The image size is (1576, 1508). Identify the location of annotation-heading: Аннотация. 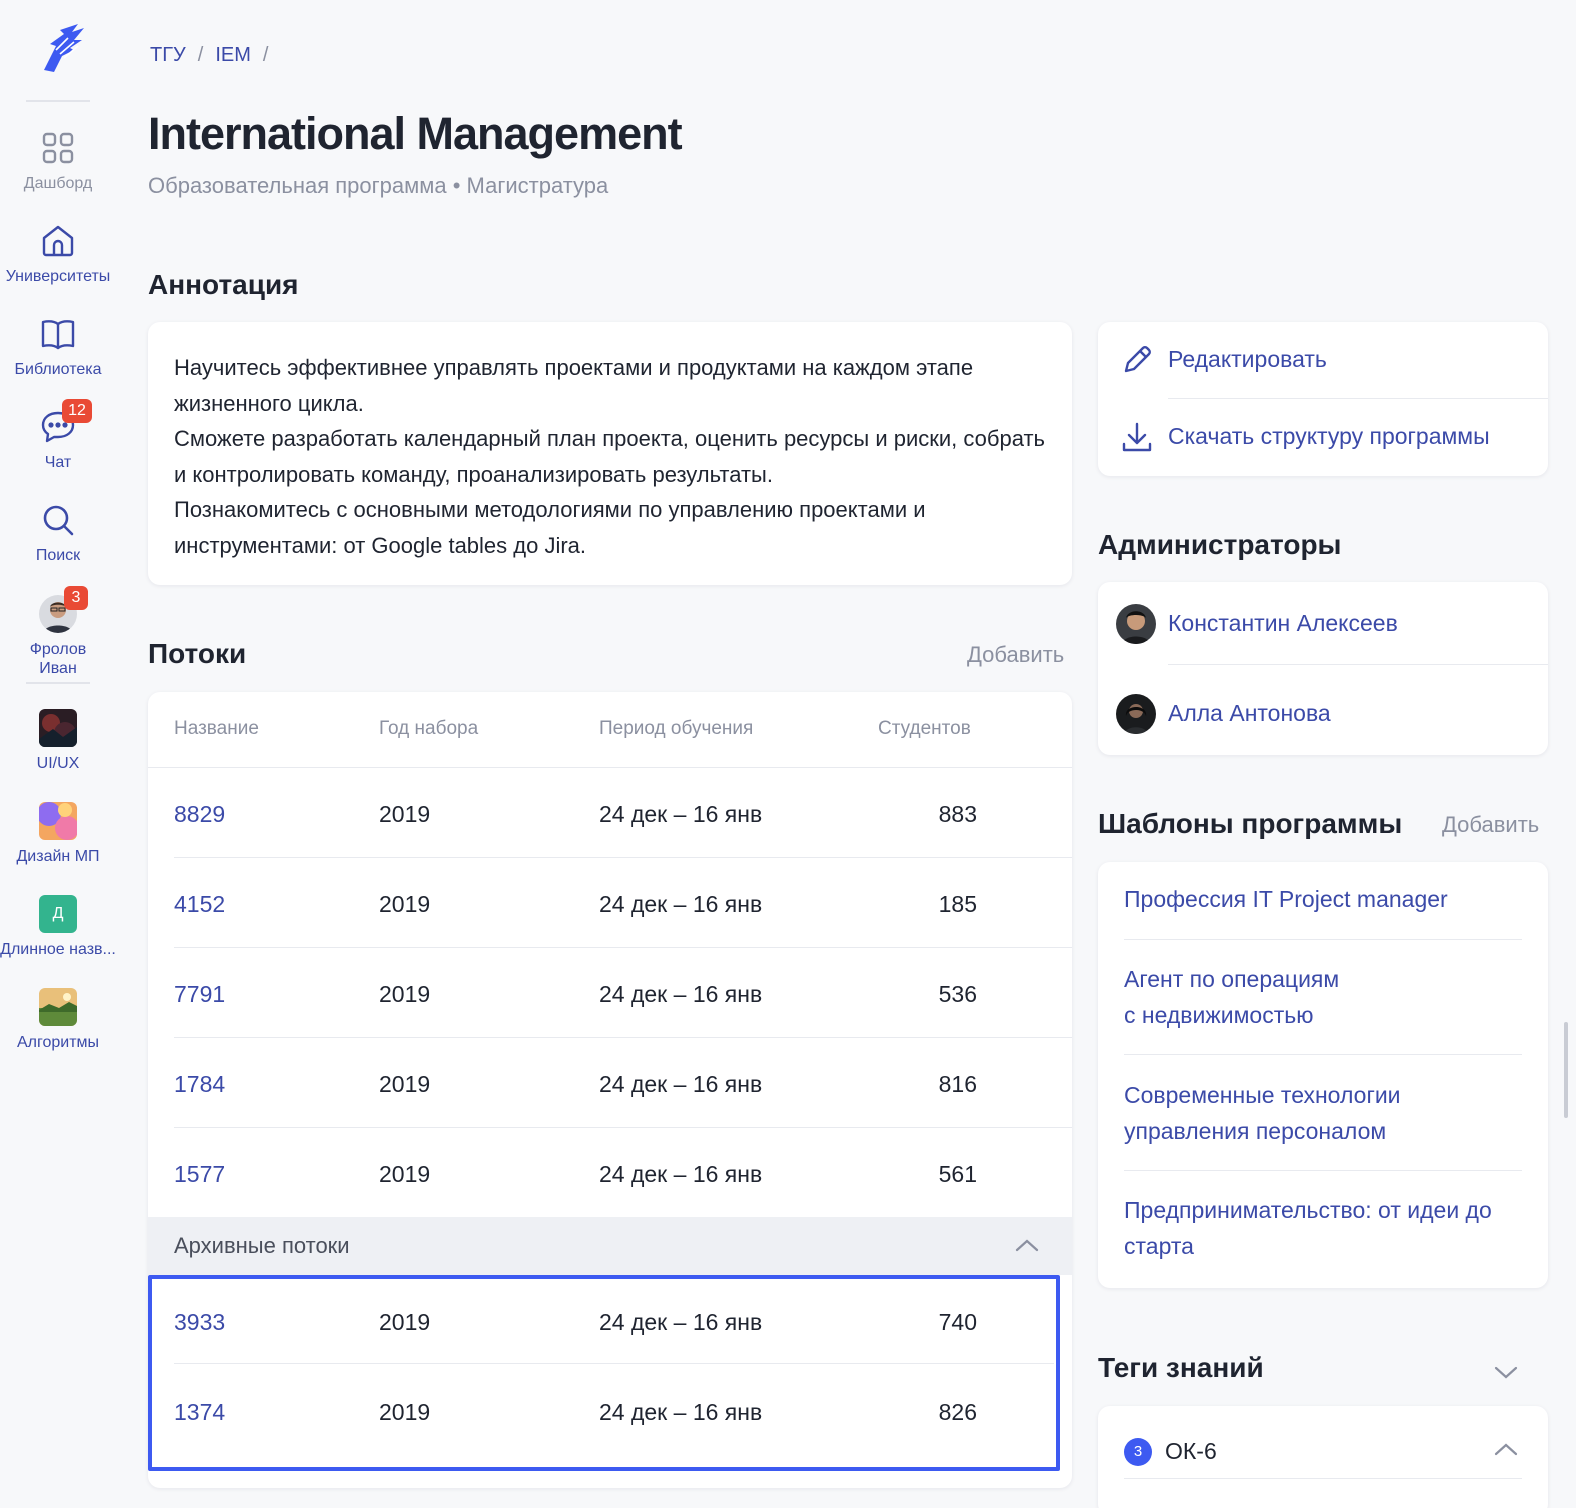
(223, 284).